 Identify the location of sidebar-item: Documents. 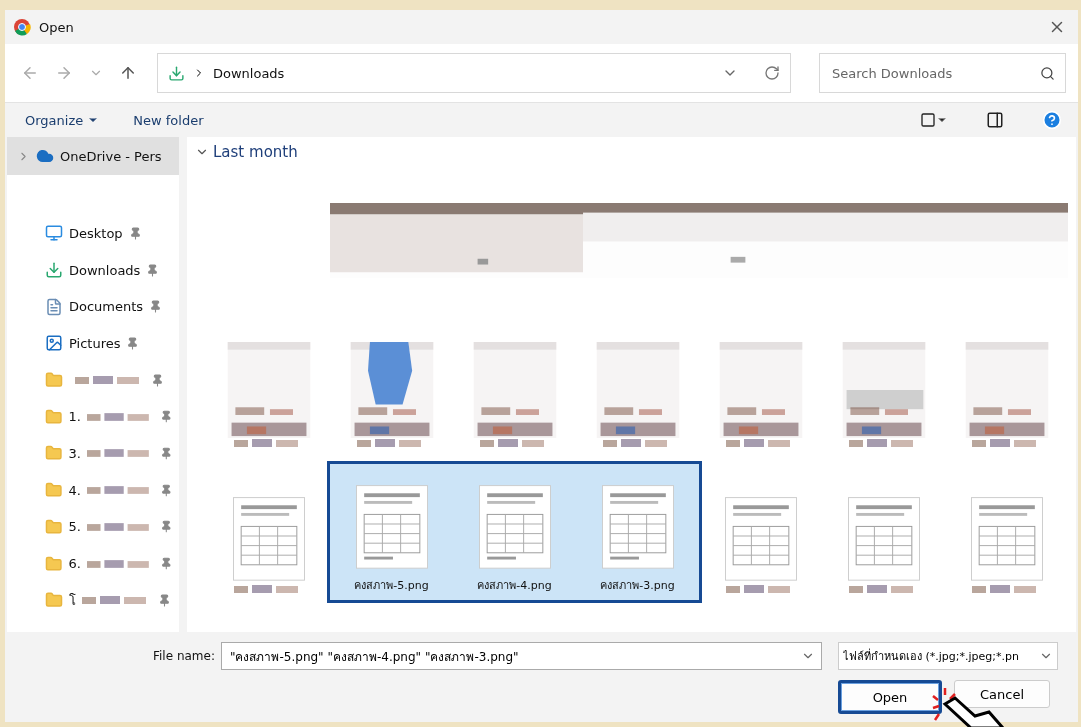
(93, 307).